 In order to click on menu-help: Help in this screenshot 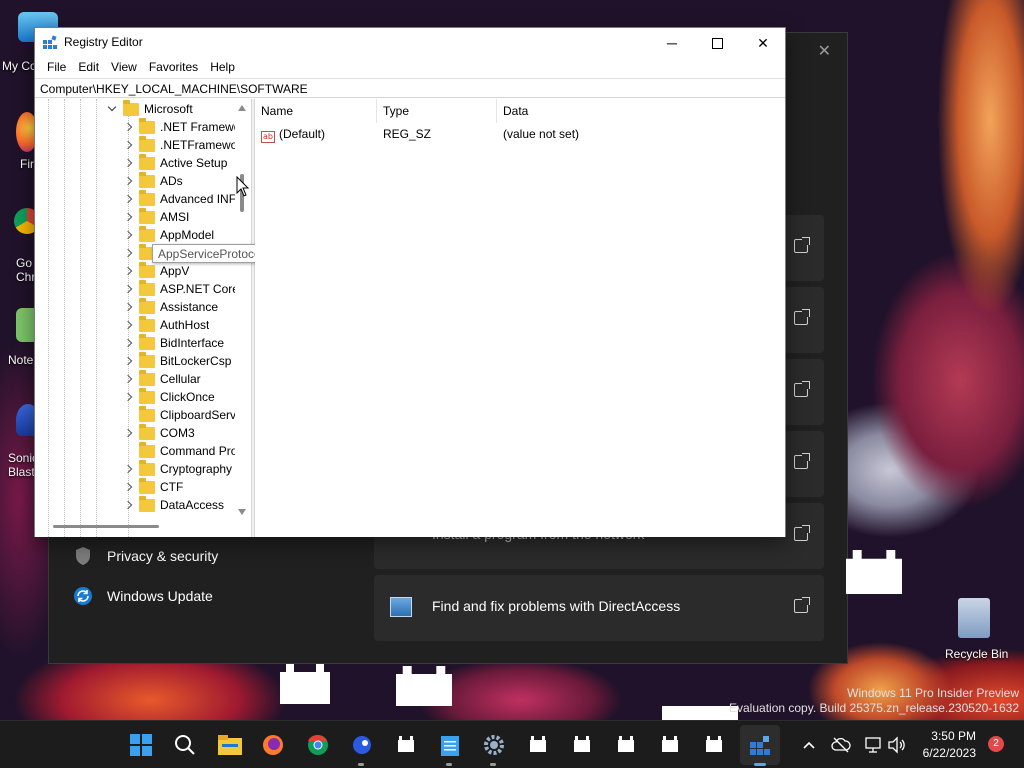, I will do `click(222, 68)`.